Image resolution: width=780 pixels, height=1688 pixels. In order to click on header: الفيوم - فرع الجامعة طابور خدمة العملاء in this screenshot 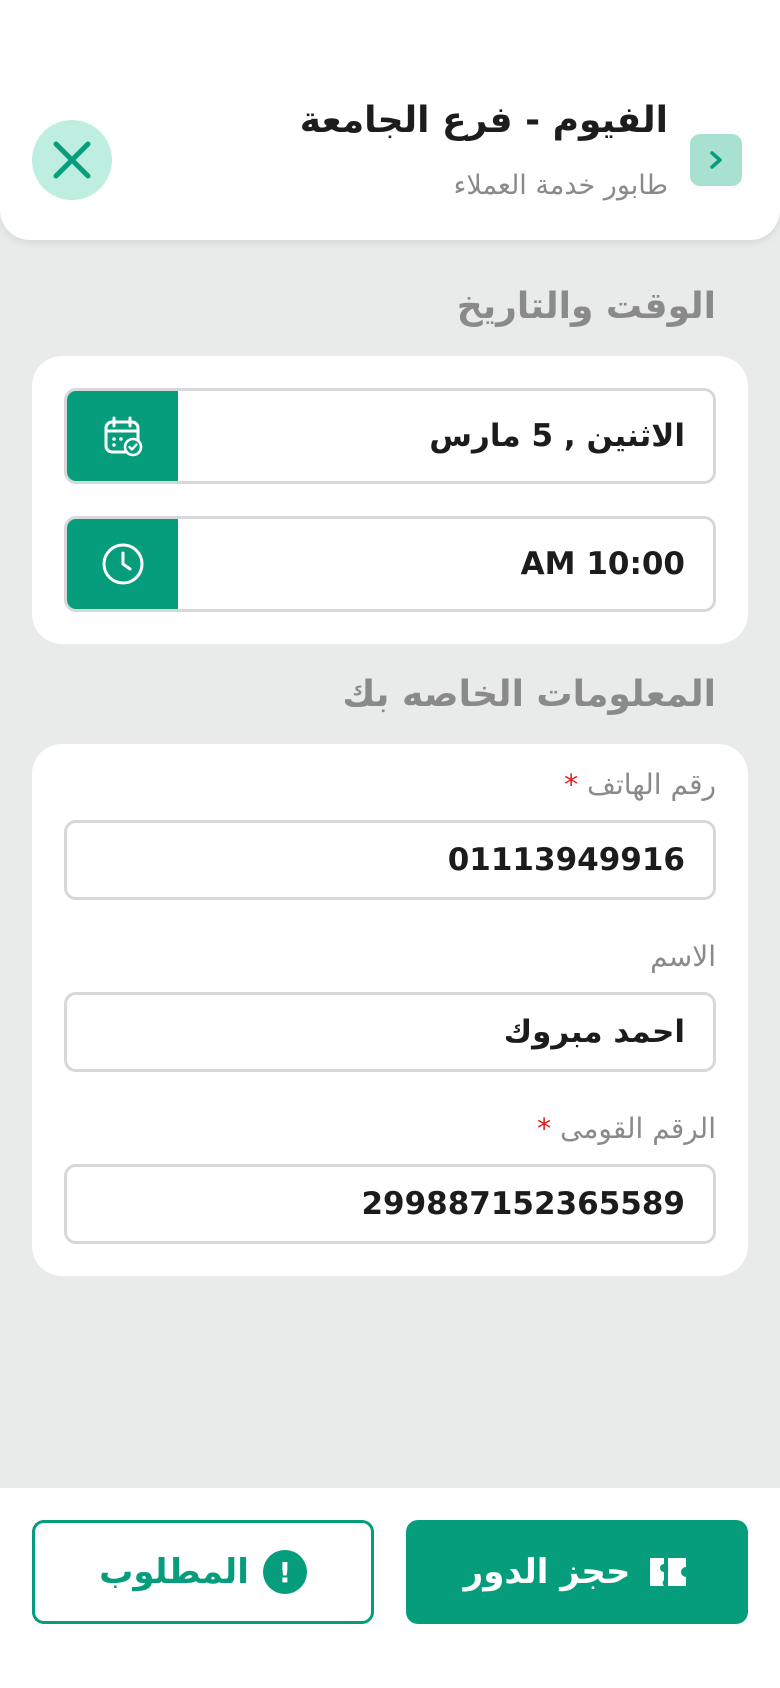, I will do `click(390, 120)`.